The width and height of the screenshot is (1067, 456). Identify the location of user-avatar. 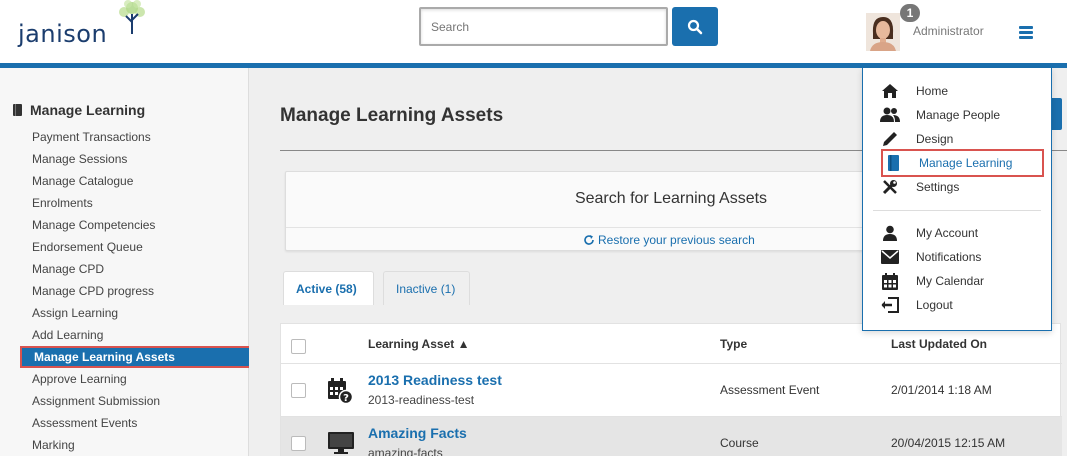
(883, 32).